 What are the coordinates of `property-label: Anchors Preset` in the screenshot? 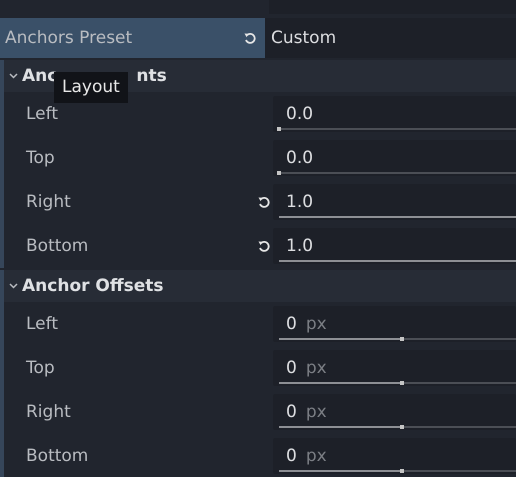 It's located at (132, 38).